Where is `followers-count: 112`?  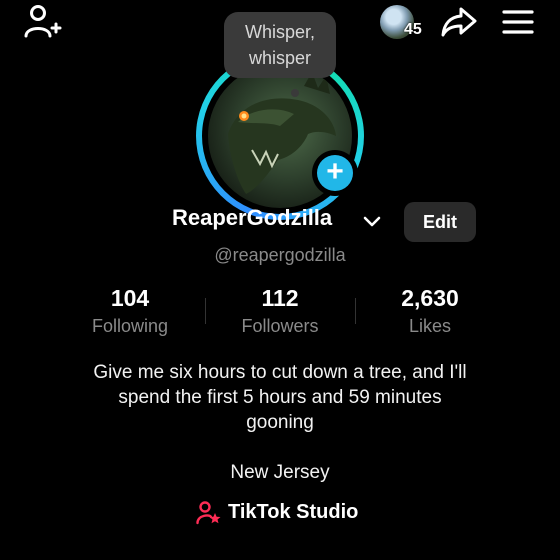
followers-count: 112 is located at coordinates (280, 298).